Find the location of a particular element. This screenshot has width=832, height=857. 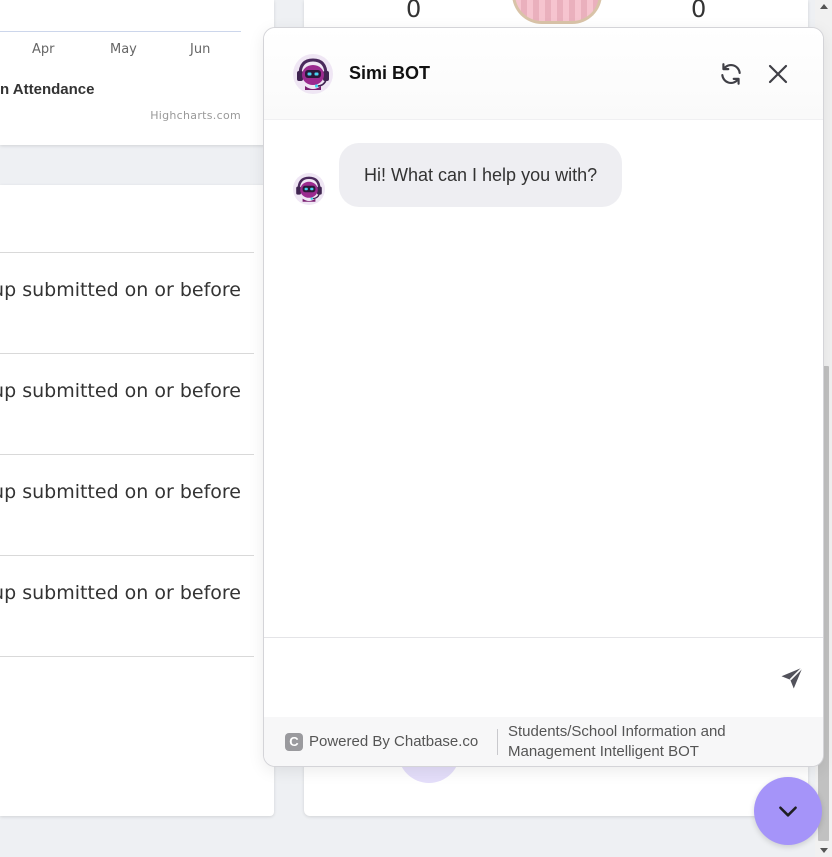

list-divider is located at coordinates (127, 656).